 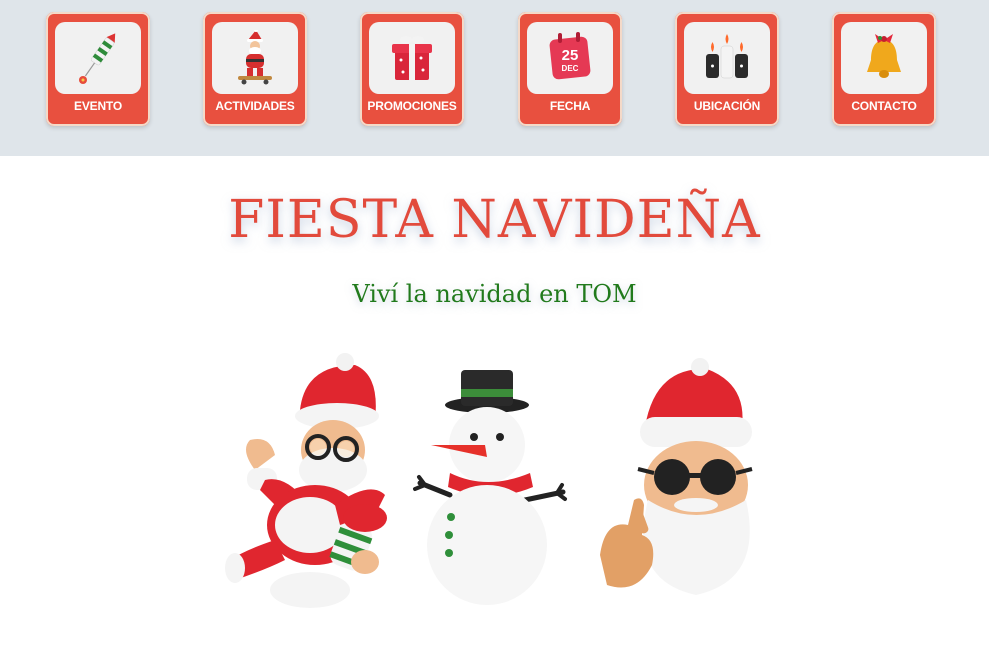 I want to click on candles-icon, so click(x=727, y=56).